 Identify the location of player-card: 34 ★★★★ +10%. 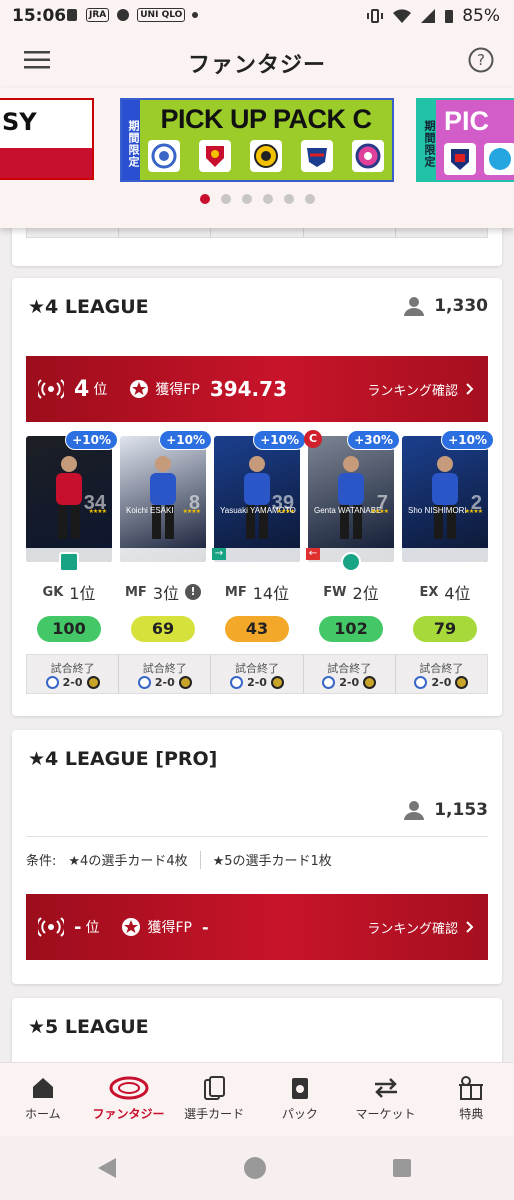
(72, 501).